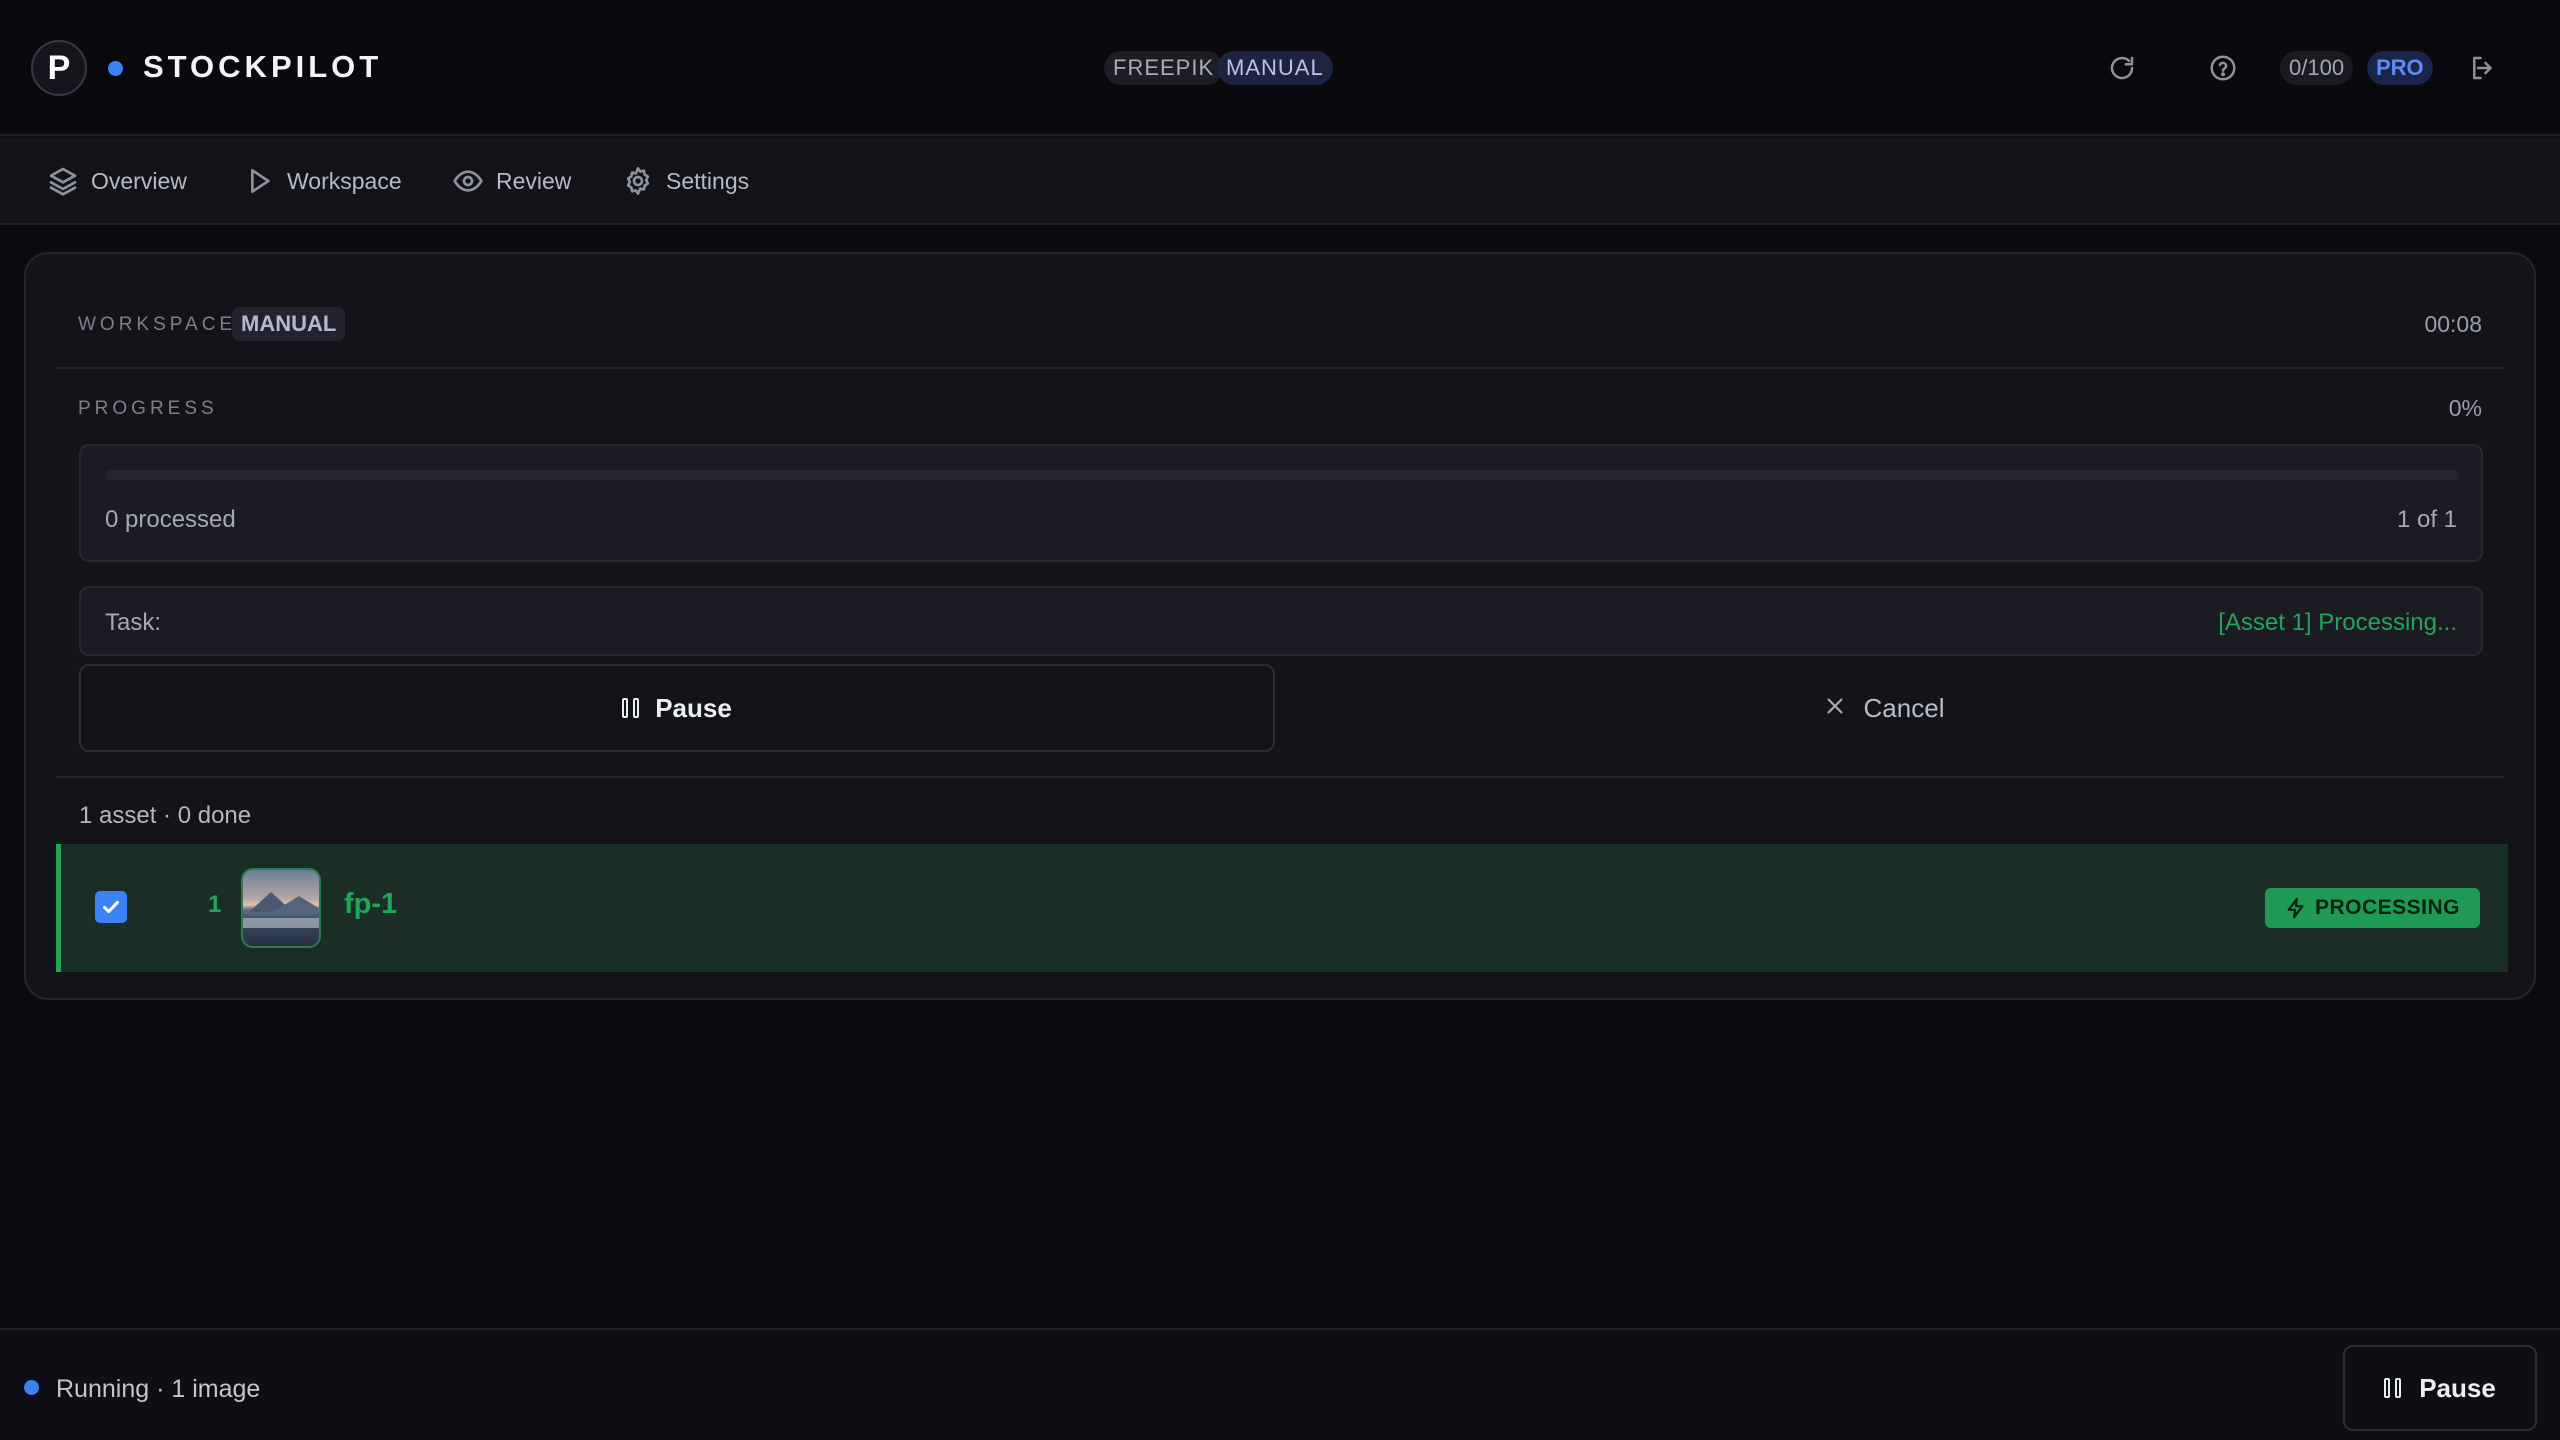 This screenshot has height=1440, width=2560. Describe the element at coordinates (534, 180) in the screenshot. I see `nav-item-label: Review` at that location.